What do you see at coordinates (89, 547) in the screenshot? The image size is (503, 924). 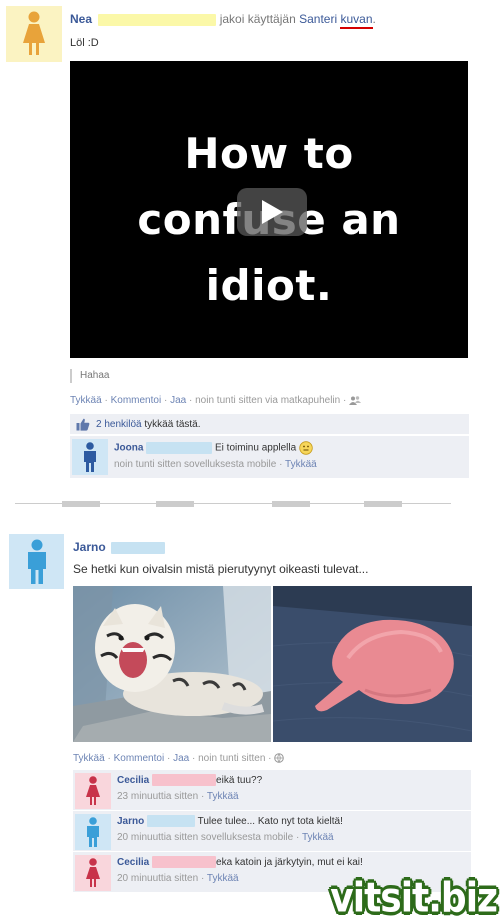 I see `author-name: Jarno` at bounding box center [89, 547].